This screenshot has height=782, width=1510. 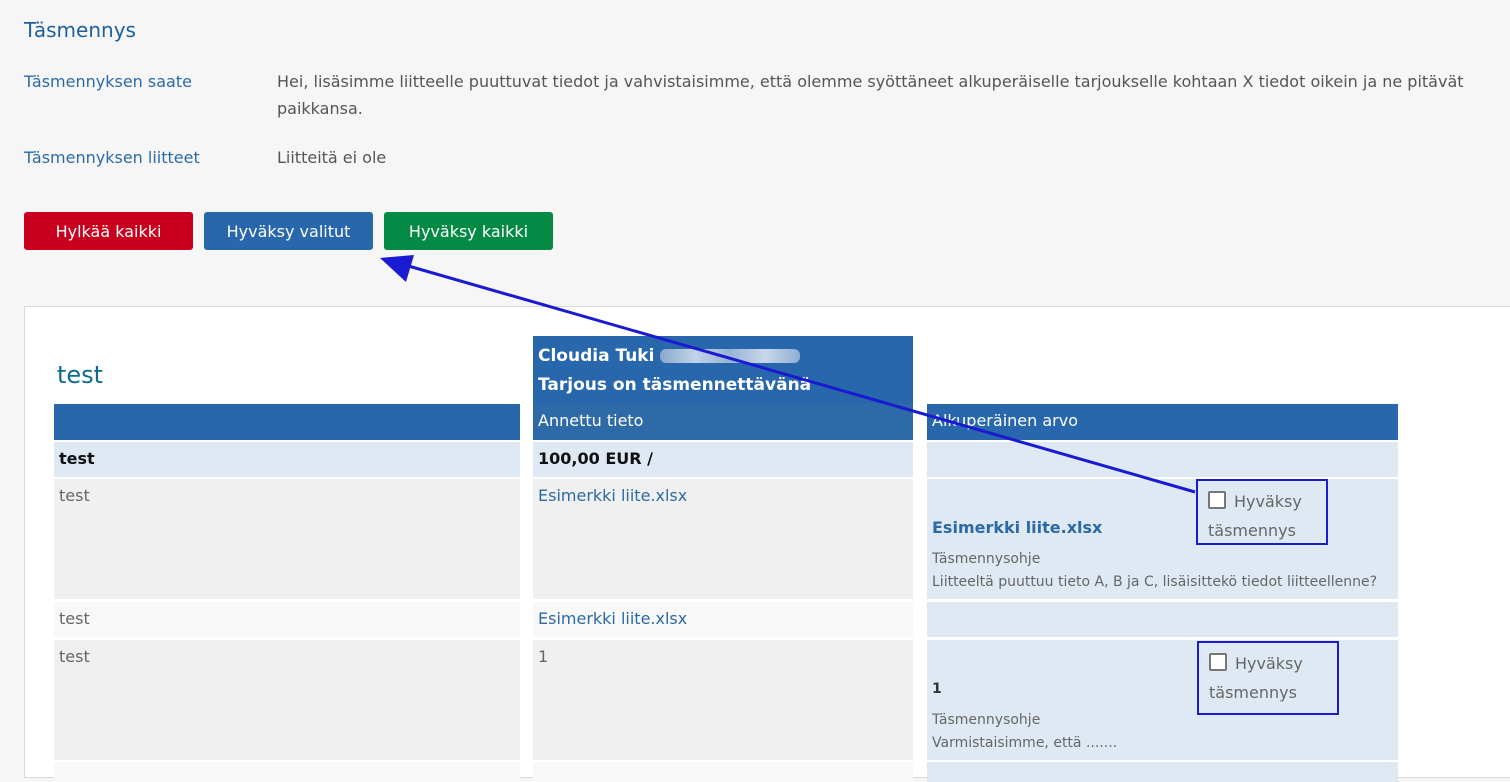 I want to click on blurred-name, so click(x=730, y=356).